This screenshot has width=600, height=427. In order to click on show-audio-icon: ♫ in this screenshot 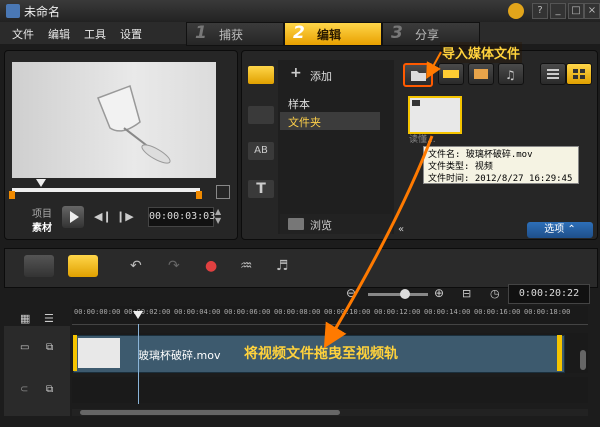, I will do `click(511, 74)`.